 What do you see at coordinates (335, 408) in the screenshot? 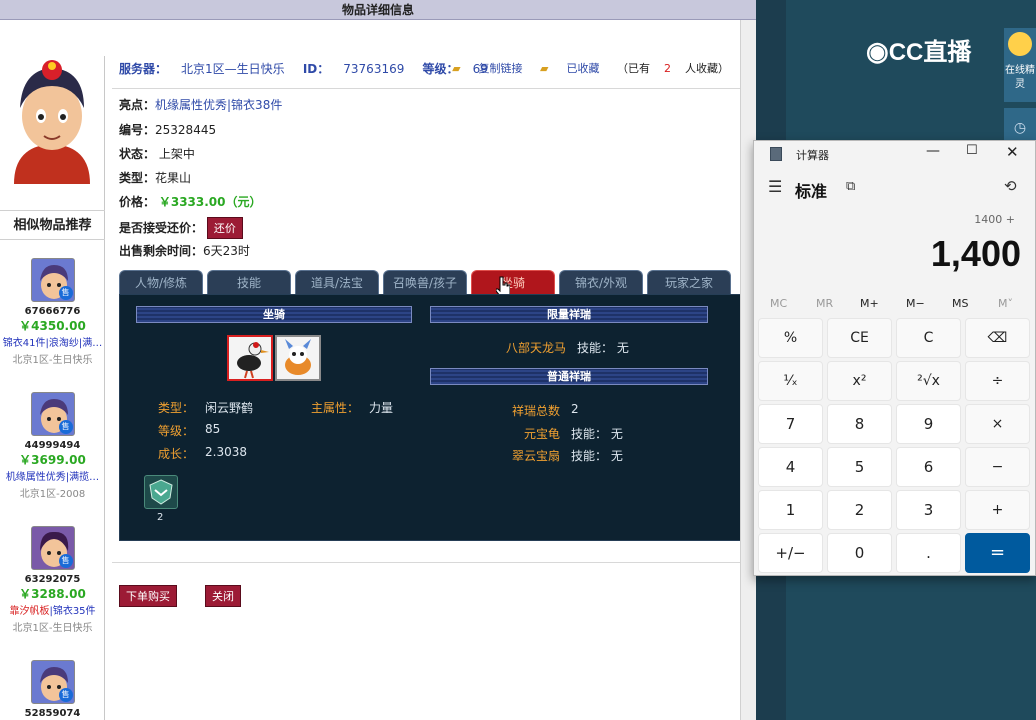
I see `main-attr-label: 主属性：` at bounding box center [335, 408].